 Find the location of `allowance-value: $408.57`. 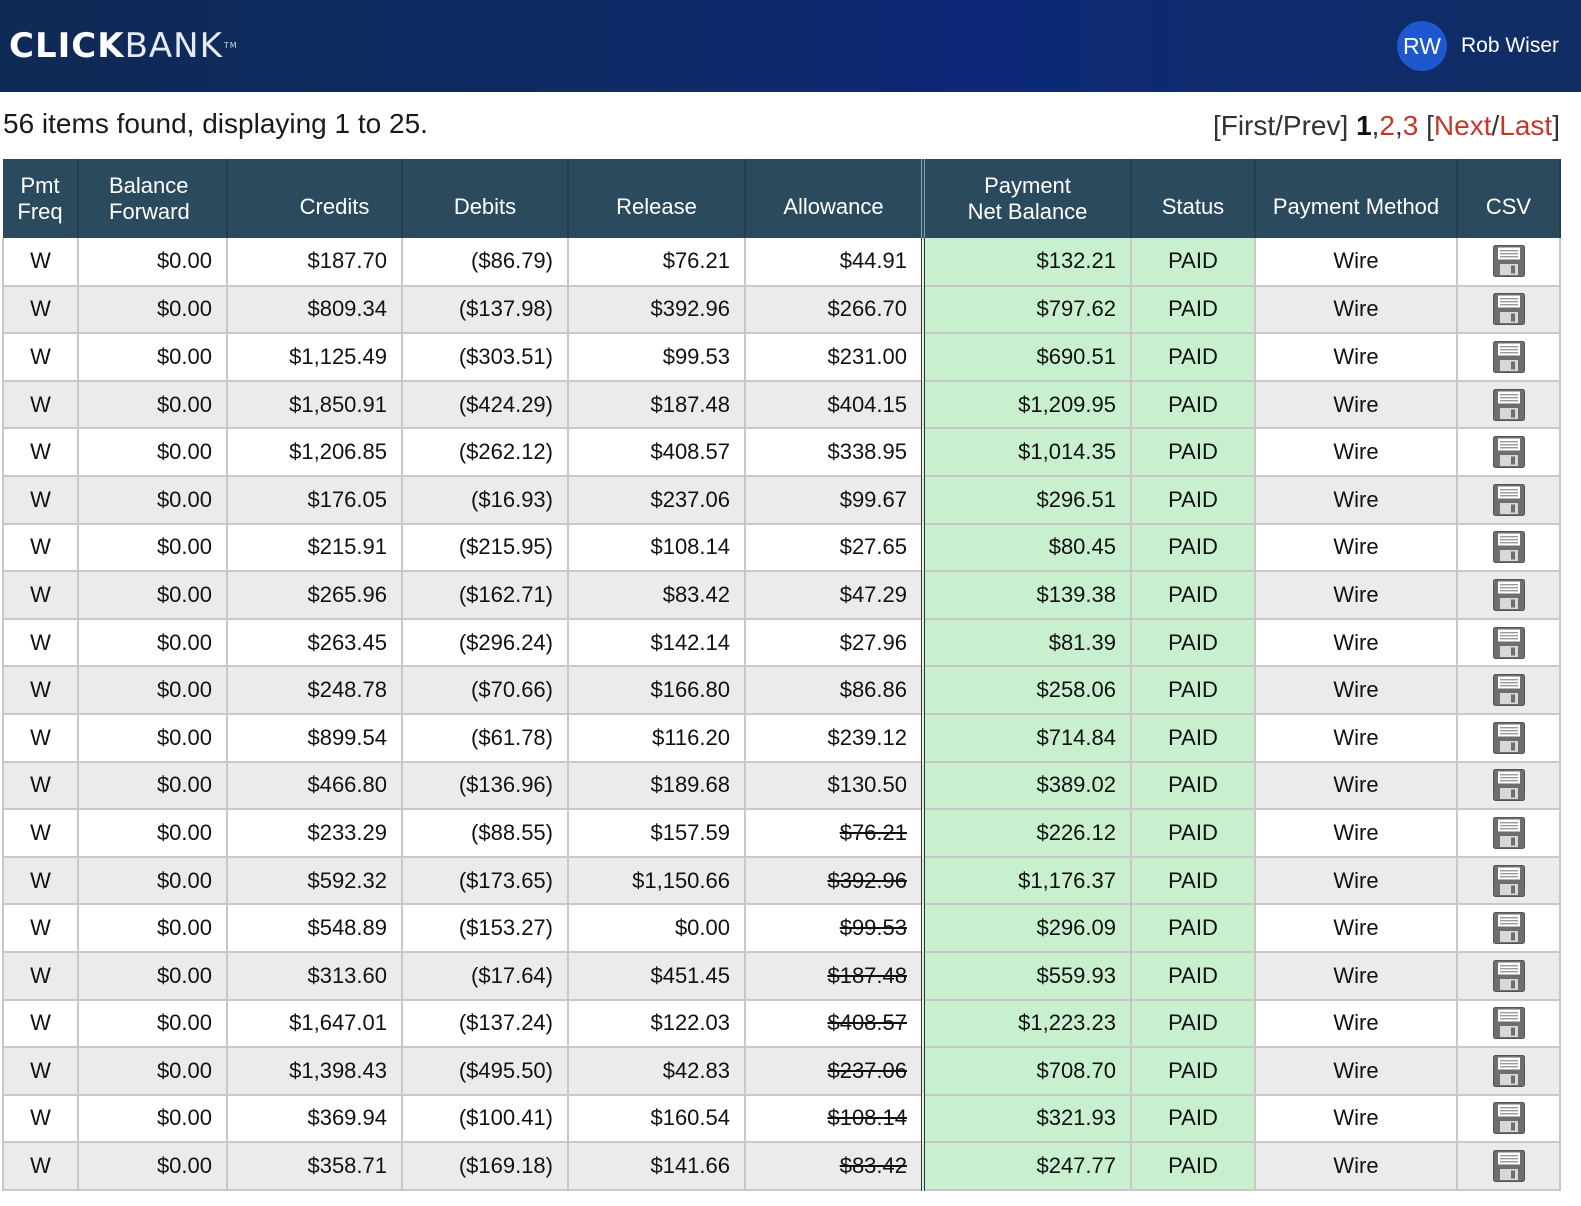

allowance-value: $408.57 is located at coordinates (867, 1023).